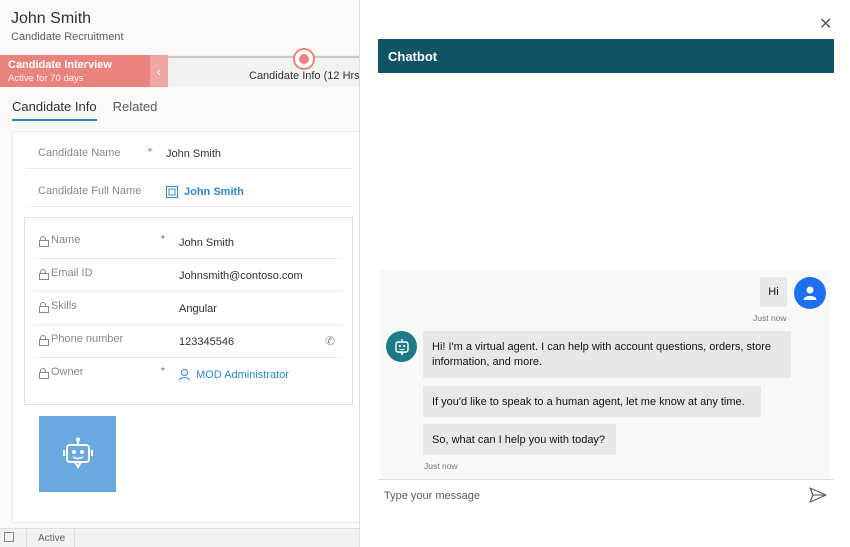  What do you see at coordinates (825, 25) in the screenshot?
I see `close-icon: ✕` at bounding box center [825, 25].